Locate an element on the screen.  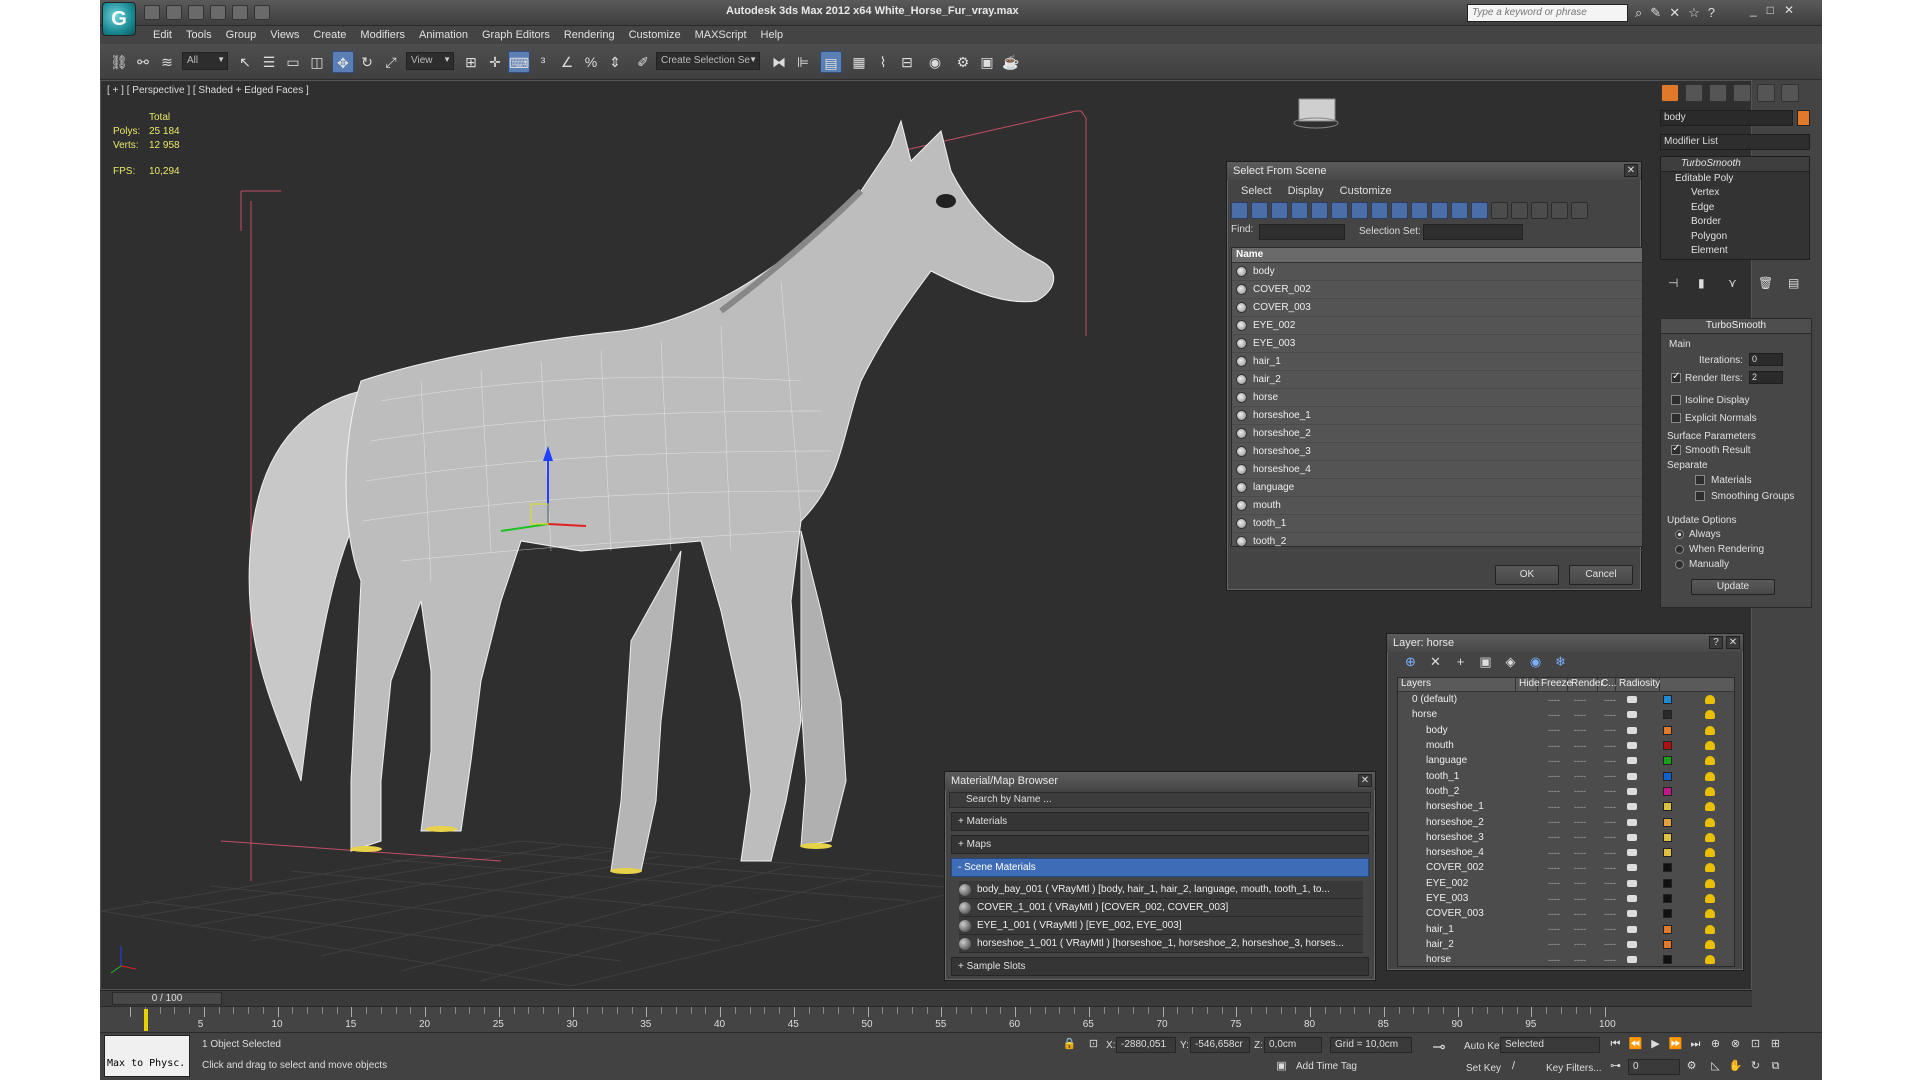
layer-row: horseshoe_2 ---- ---- ---- is located at coordinates (1566, 821).